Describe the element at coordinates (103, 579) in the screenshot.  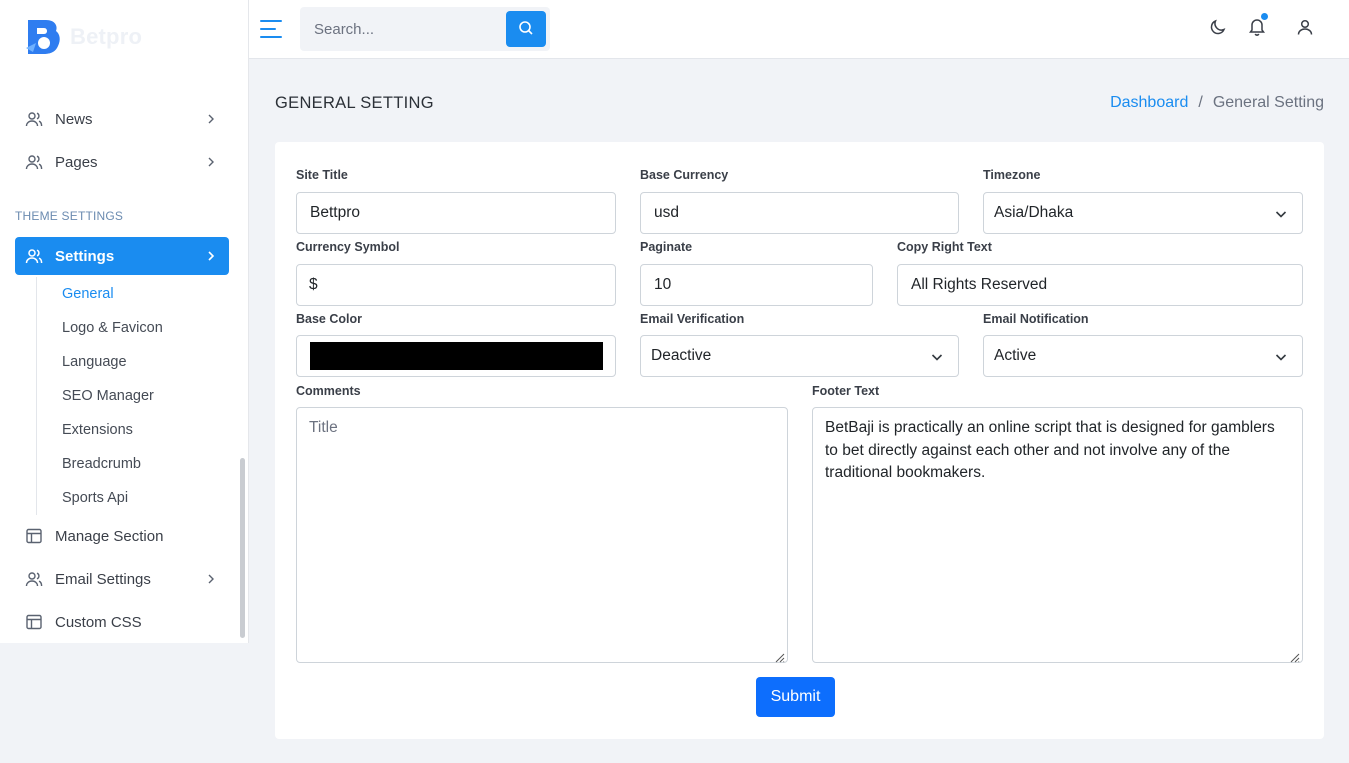
I see `sidebar-item-label: Email Settings` at that location.